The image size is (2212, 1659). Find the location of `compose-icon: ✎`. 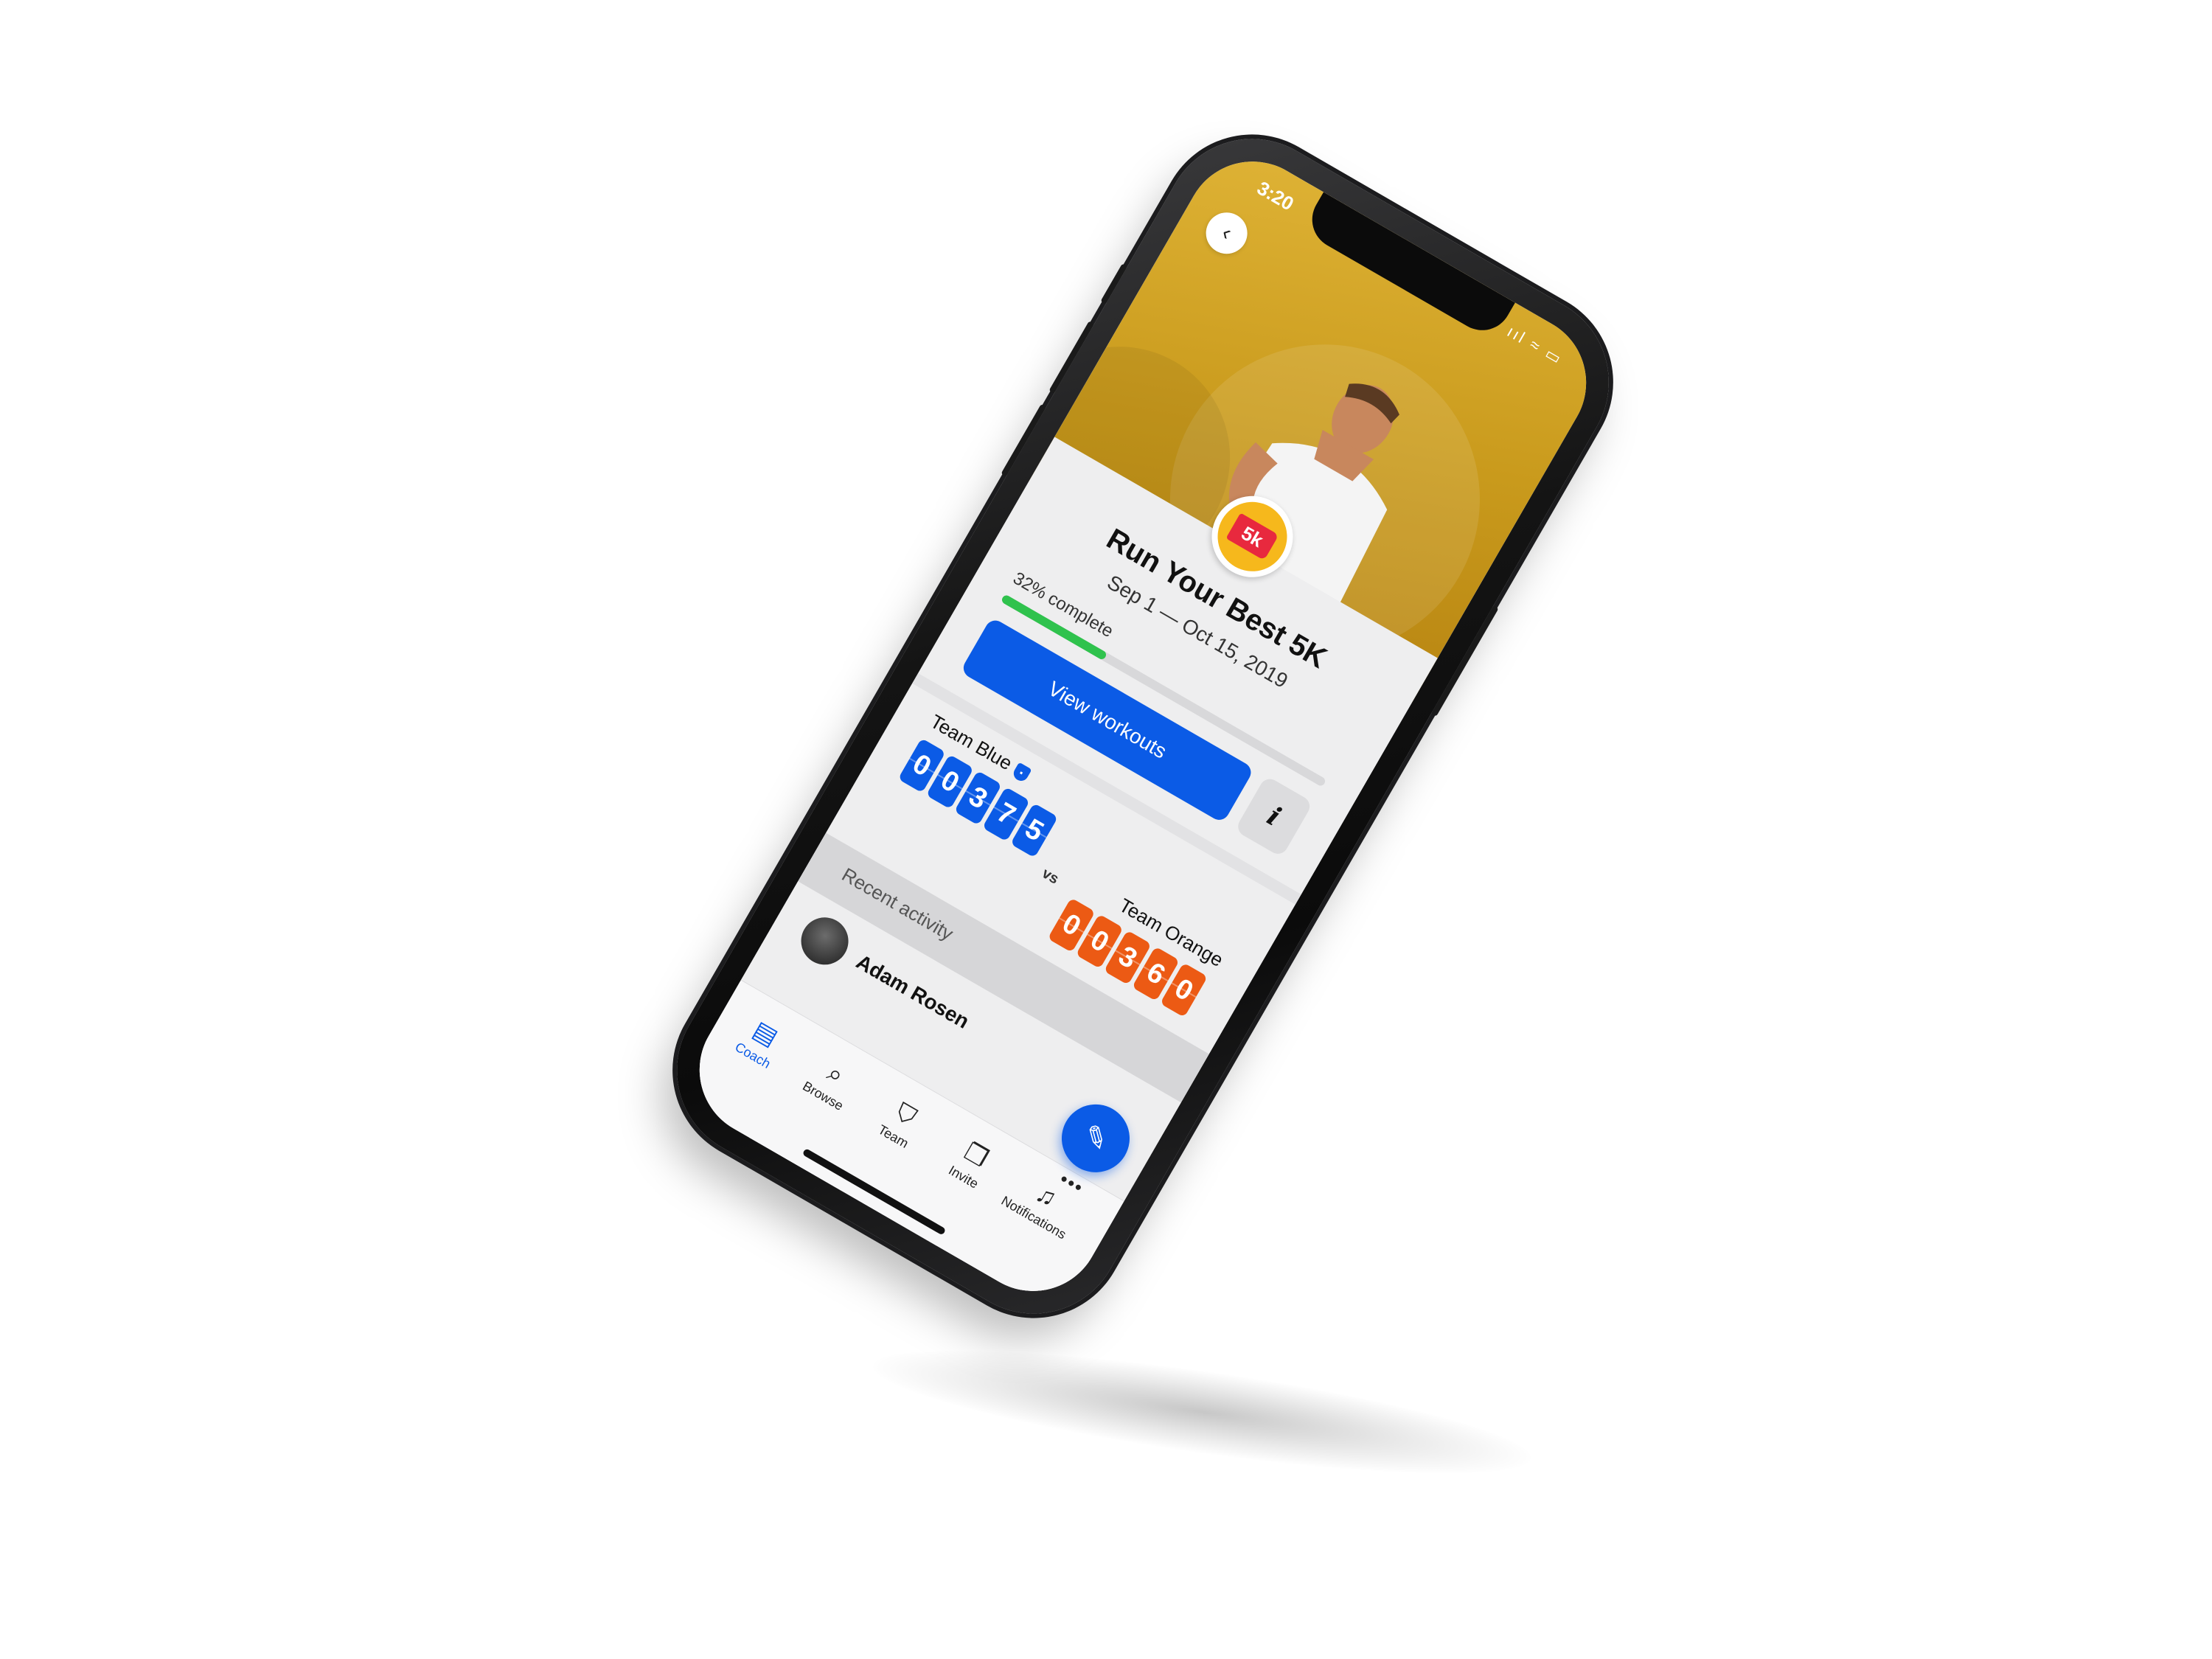

compose-icon: ✎ is located at coordinates (1096, 1138).